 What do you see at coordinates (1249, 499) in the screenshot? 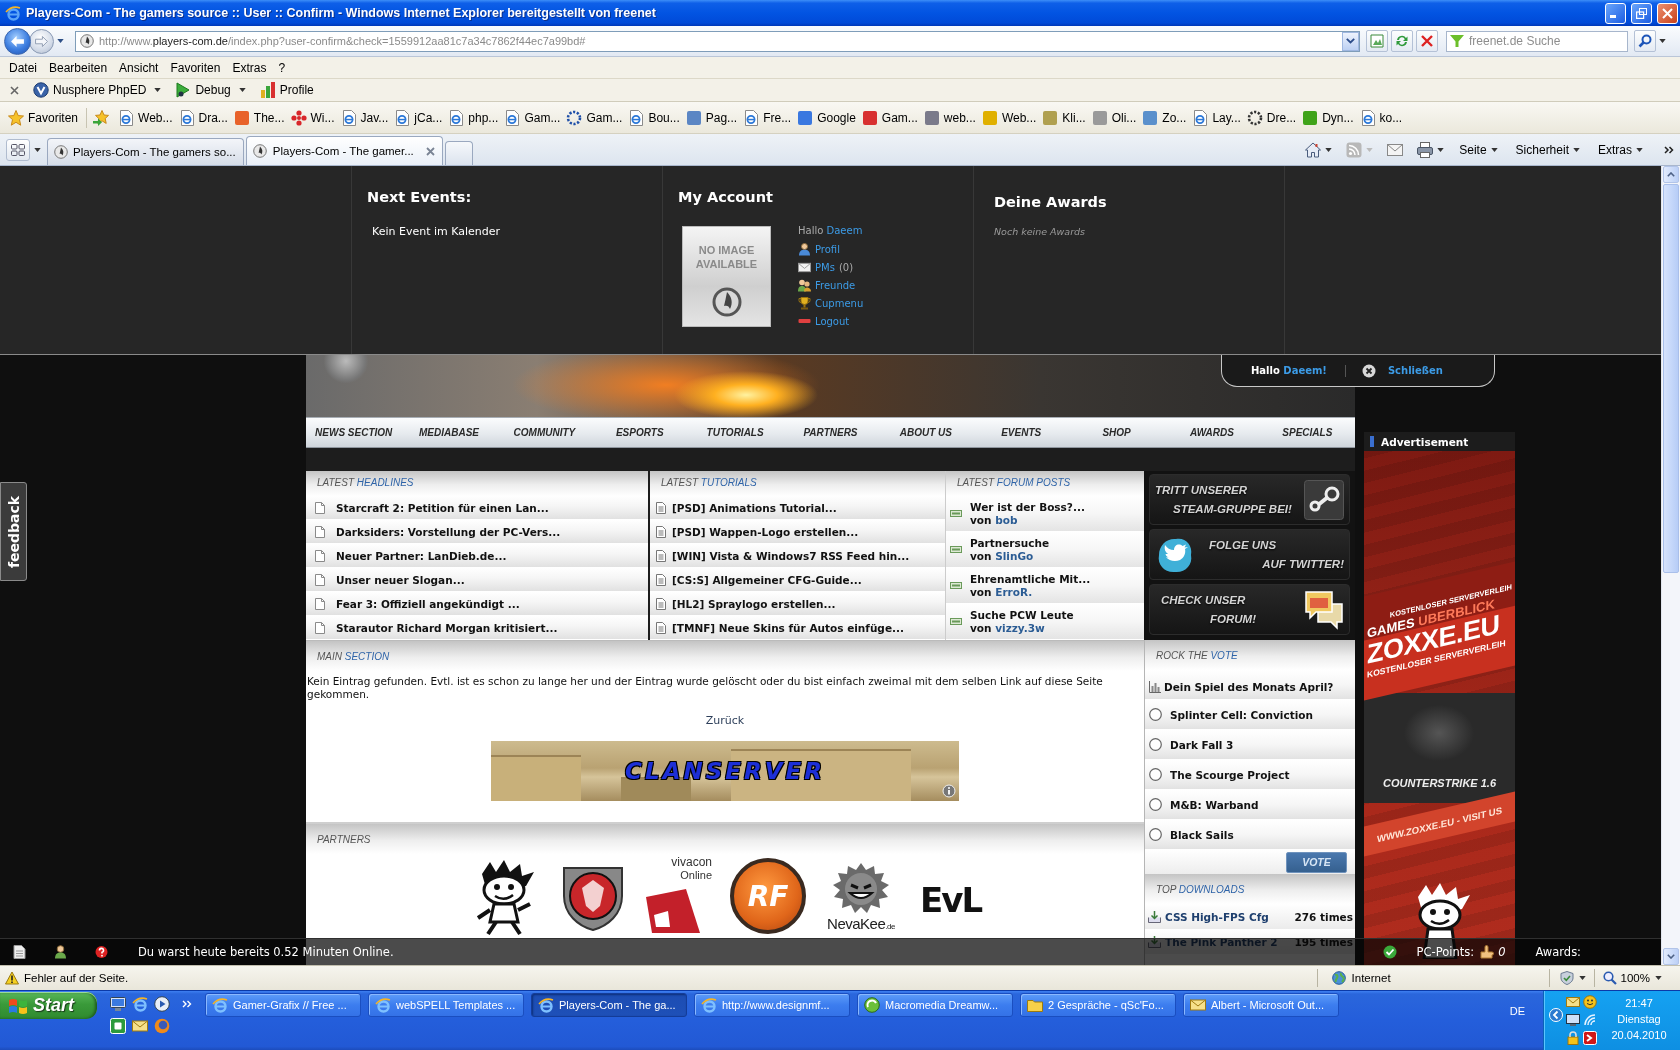
I see `promo-banner: TRITT UNSERER STEAM-GRUPPE BEI!` at bounding box center [1249, 499].